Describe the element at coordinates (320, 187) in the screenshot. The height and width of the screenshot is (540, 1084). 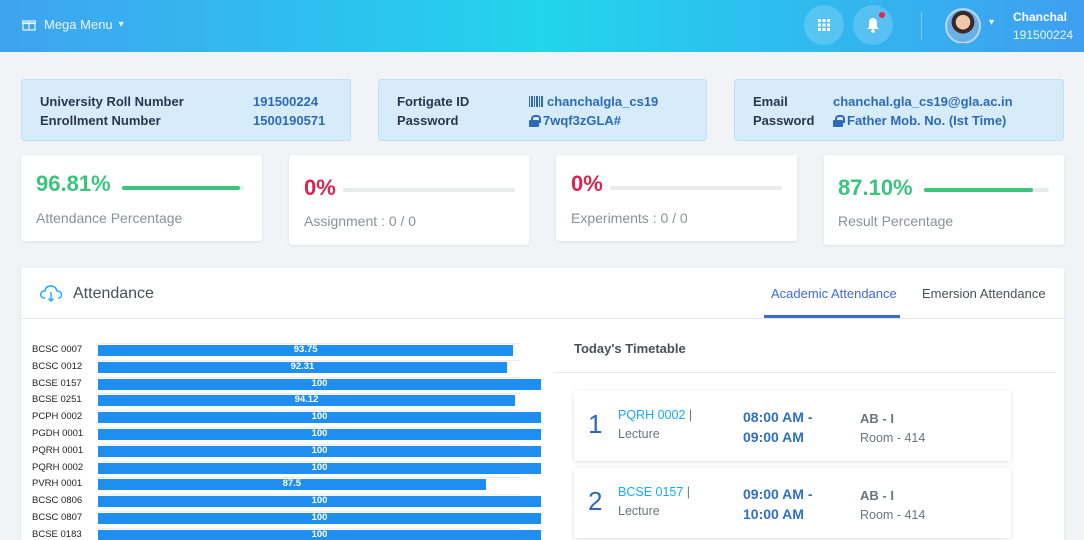
I see `assignment-value: 0%` at that location.